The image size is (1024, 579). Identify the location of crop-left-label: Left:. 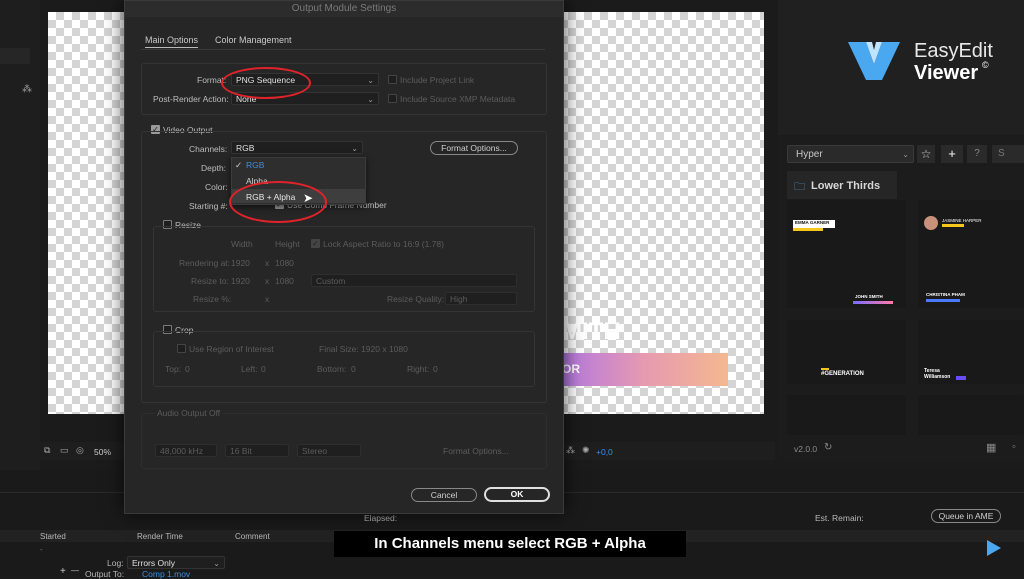
(249, 369).